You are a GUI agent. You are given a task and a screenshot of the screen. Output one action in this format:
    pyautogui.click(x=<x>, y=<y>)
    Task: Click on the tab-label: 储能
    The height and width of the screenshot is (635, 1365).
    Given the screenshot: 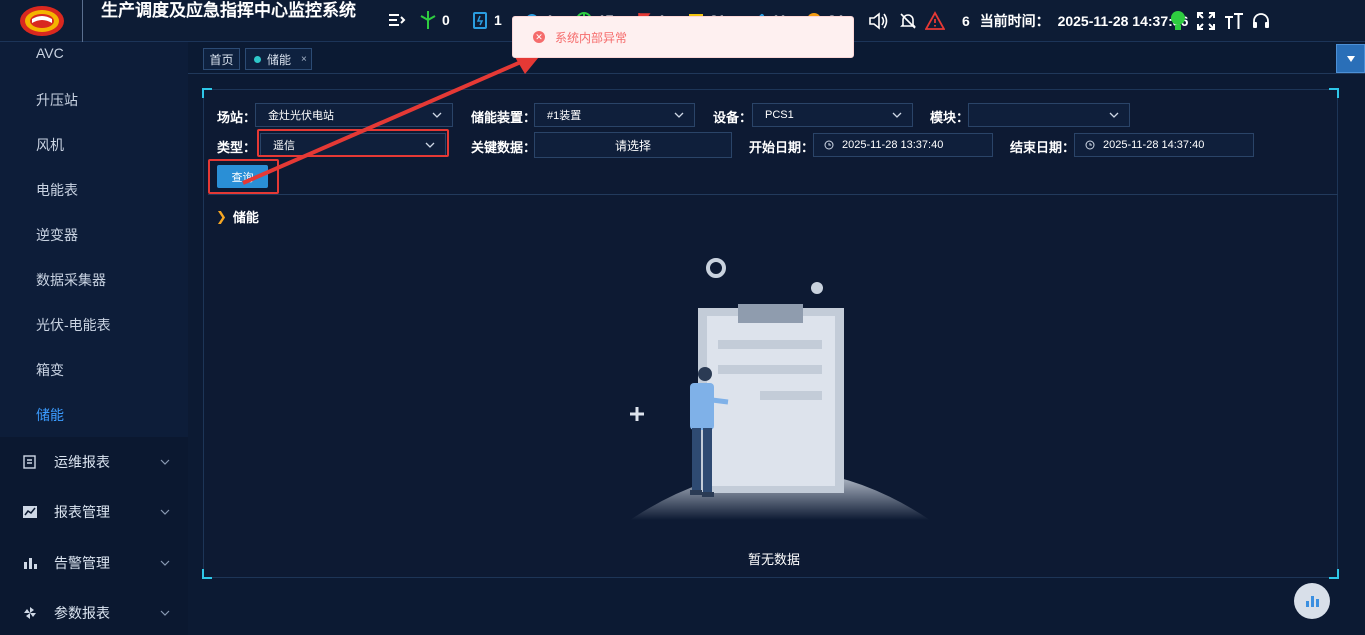 What is the action you would take?
    pyautogui.click(x=279, y=59)
    